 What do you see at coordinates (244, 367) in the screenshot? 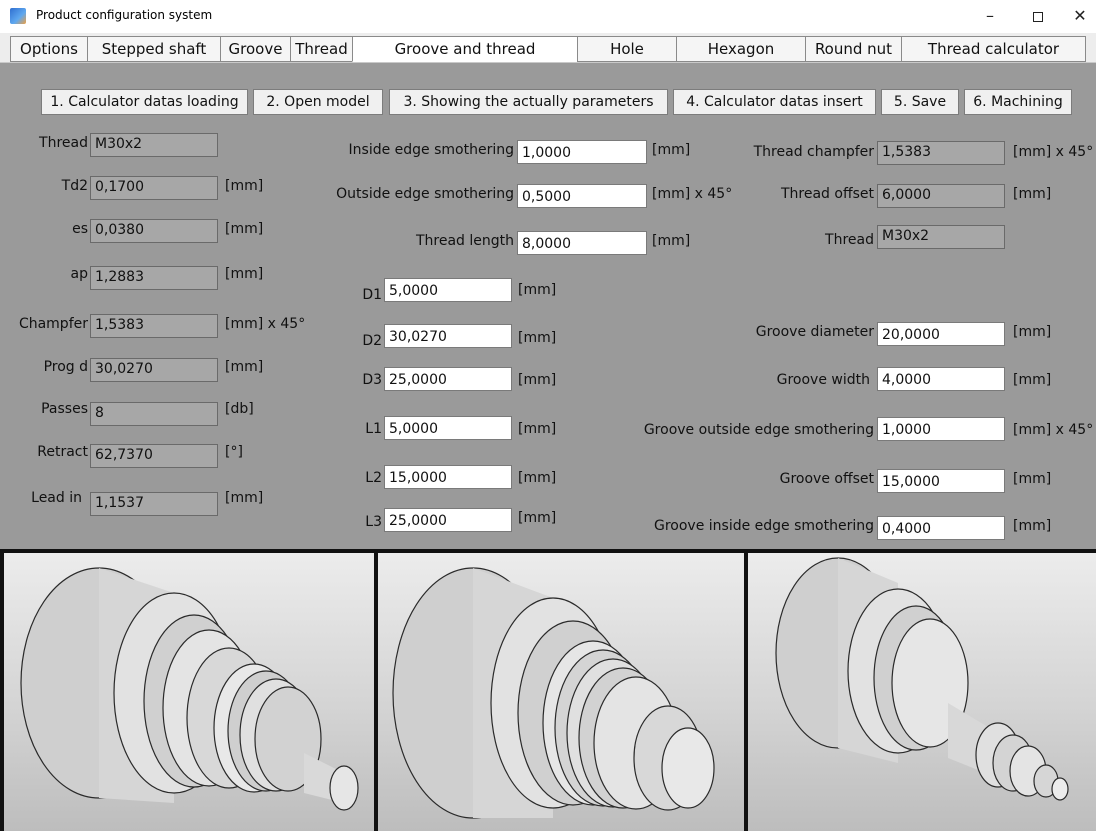
I see `prog-d-unit: [mm]` at bounding box center [244, 367].